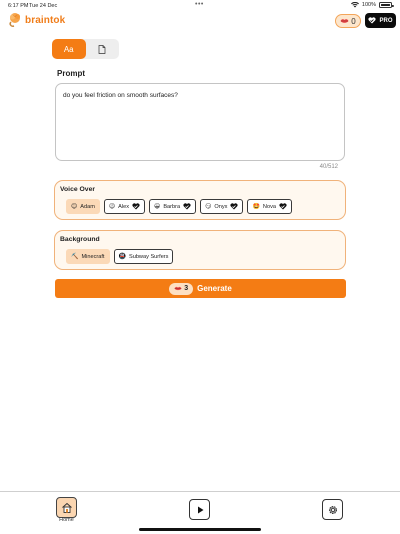 This screenshot has height=534, width=400. I want to click on background-option-minecraft: ⛏️ Minecraft, so click(88, 256).